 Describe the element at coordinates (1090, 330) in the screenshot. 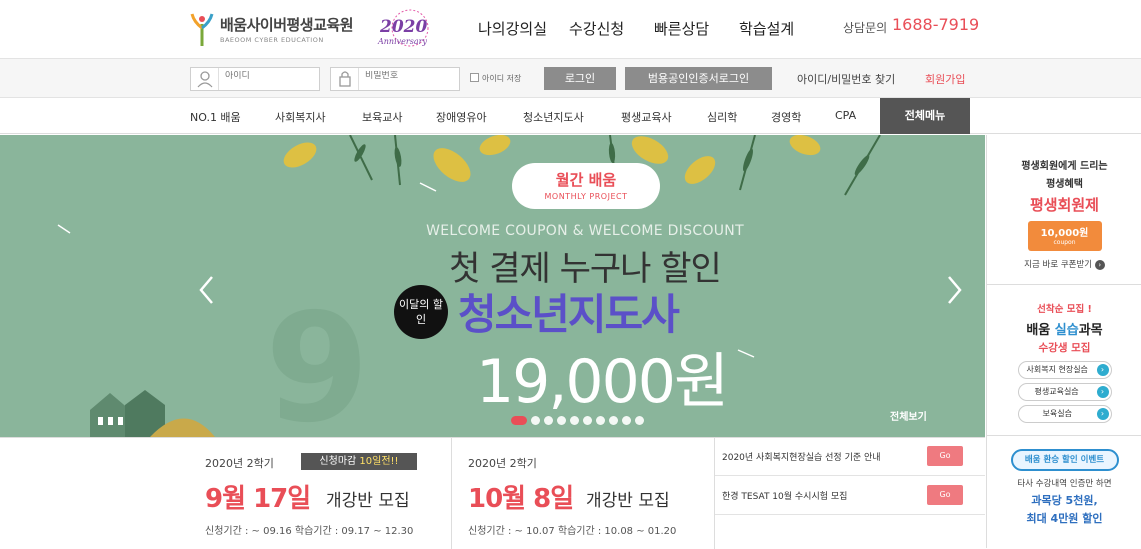

I see `card2-title-c: 과목` at that location.